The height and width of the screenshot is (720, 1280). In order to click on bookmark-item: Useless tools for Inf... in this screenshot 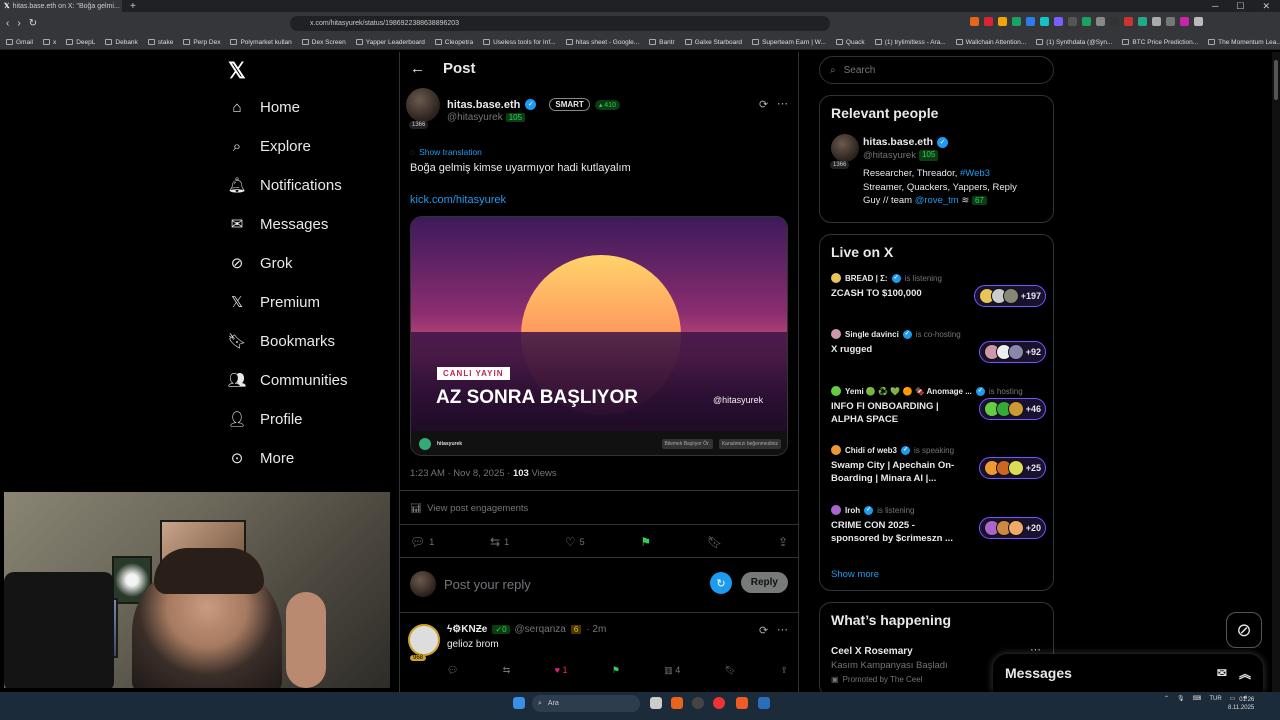, I will do `click(519, 42)`.